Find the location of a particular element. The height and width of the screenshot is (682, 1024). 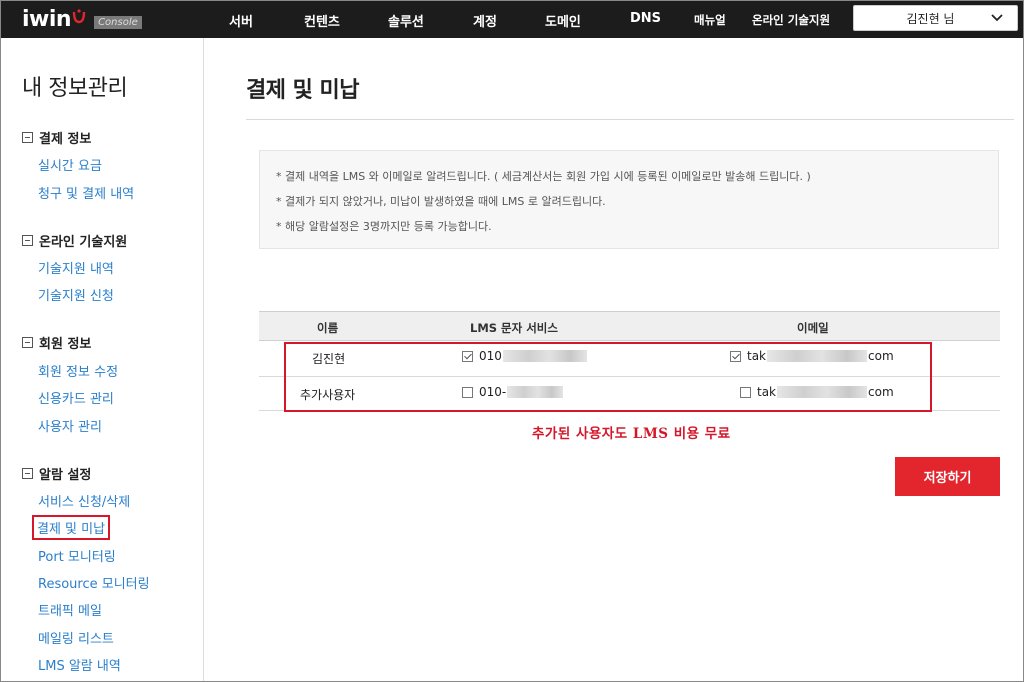

group-online-support: 온라인 기술지원 is located at coordinates (74, 240).